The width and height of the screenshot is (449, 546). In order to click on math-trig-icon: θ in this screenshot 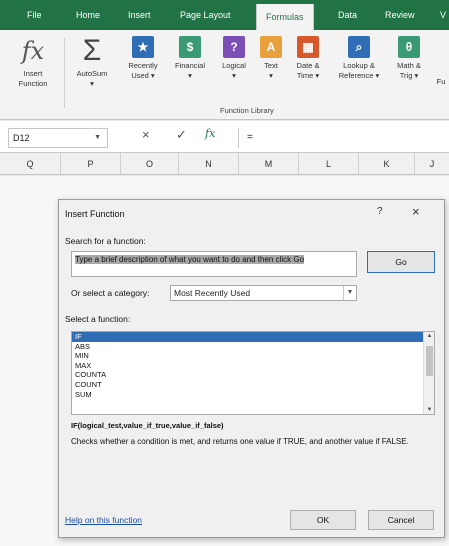, I will do `click(409, 47)`.